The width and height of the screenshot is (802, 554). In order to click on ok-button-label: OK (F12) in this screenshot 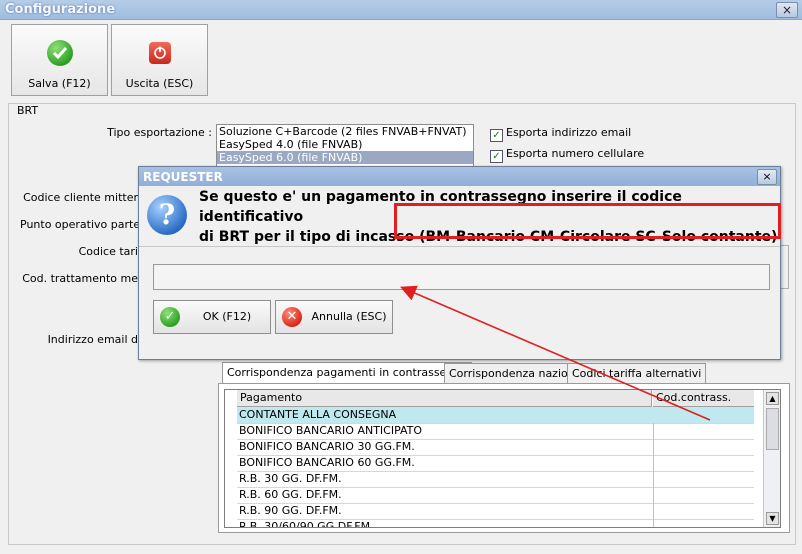, I will do `click(227, 316)`.